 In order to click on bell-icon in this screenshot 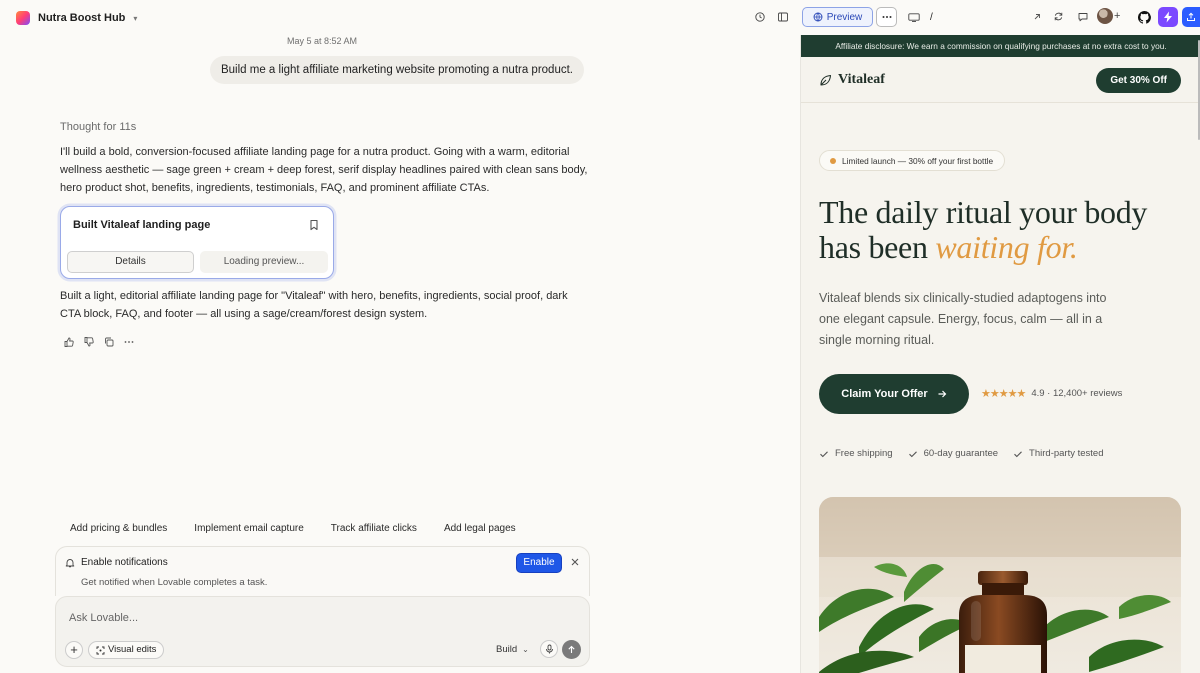, I will do `click(70, 563)`.